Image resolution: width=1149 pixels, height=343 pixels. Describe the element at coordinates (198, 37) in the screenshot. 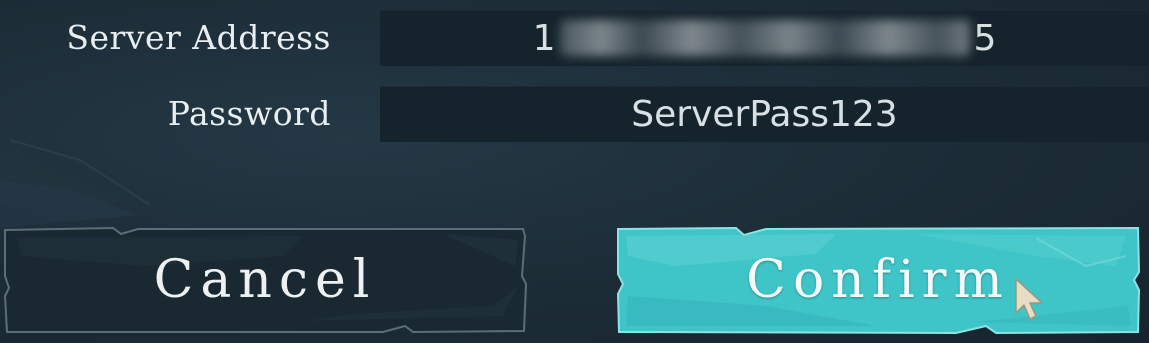

I see `server-address-label: Server Address` at that location.